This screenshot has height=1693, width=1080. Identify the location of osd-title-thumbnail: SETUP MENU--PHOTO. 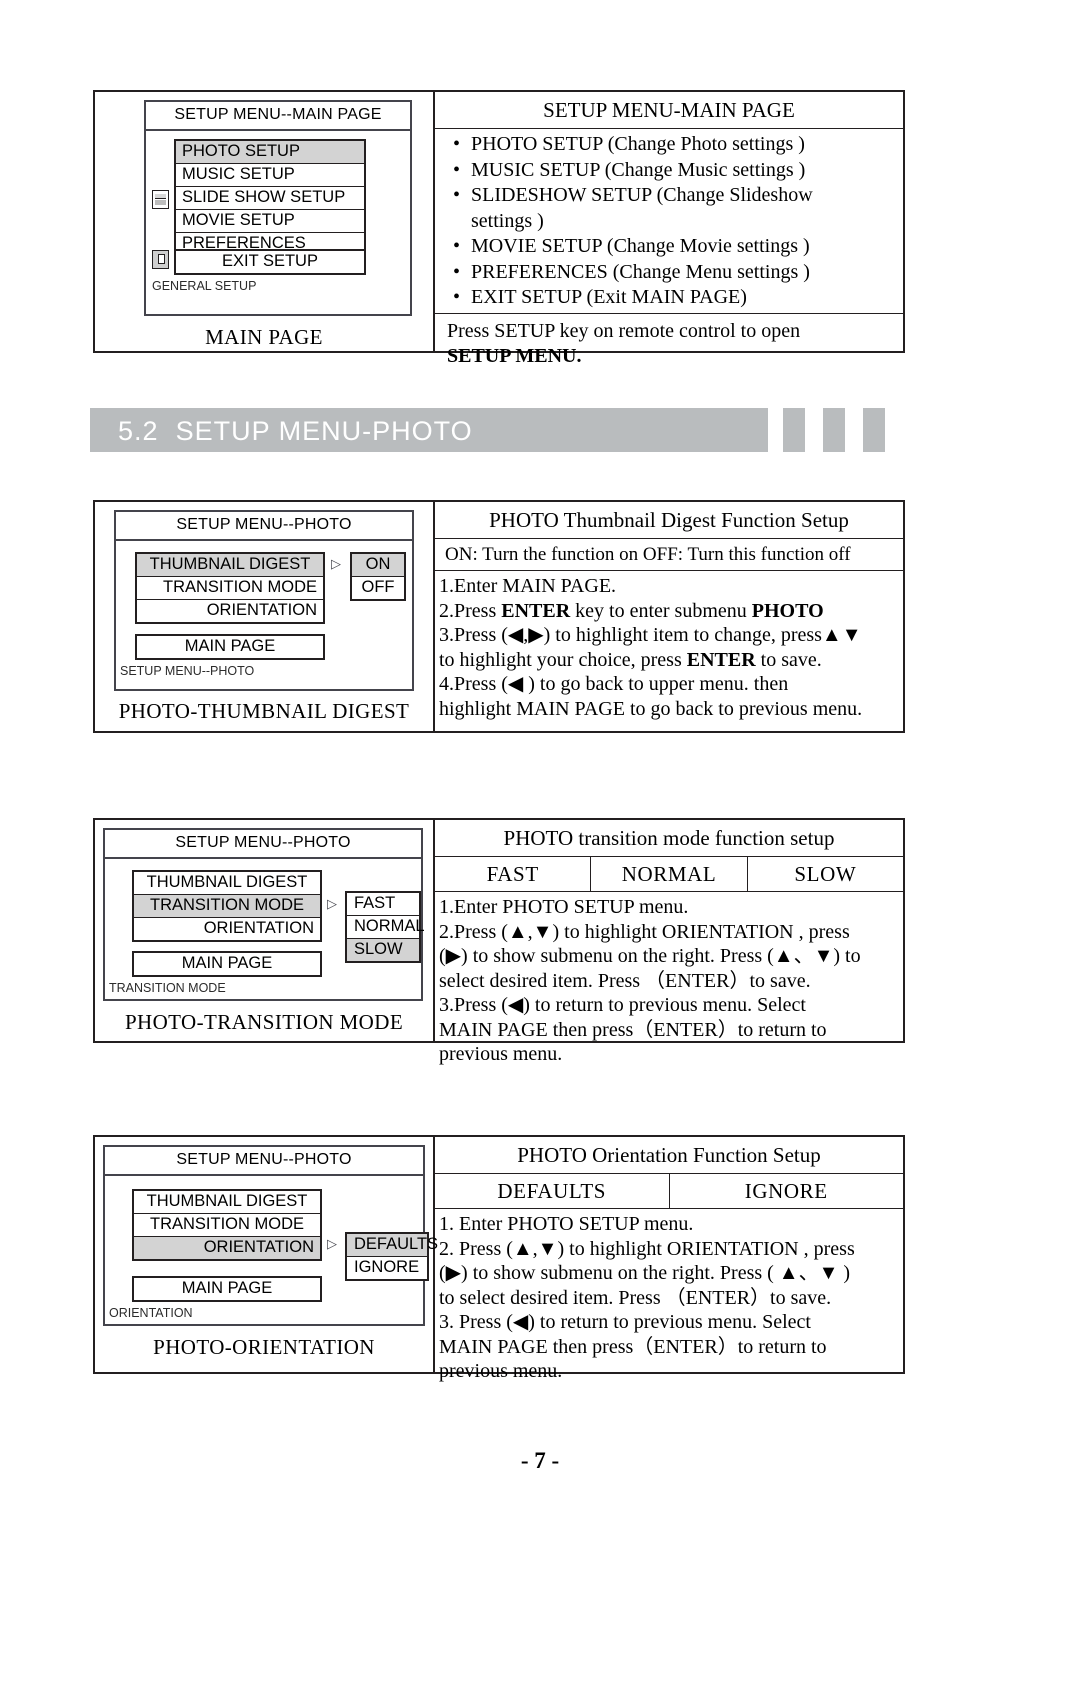
(264, 525).